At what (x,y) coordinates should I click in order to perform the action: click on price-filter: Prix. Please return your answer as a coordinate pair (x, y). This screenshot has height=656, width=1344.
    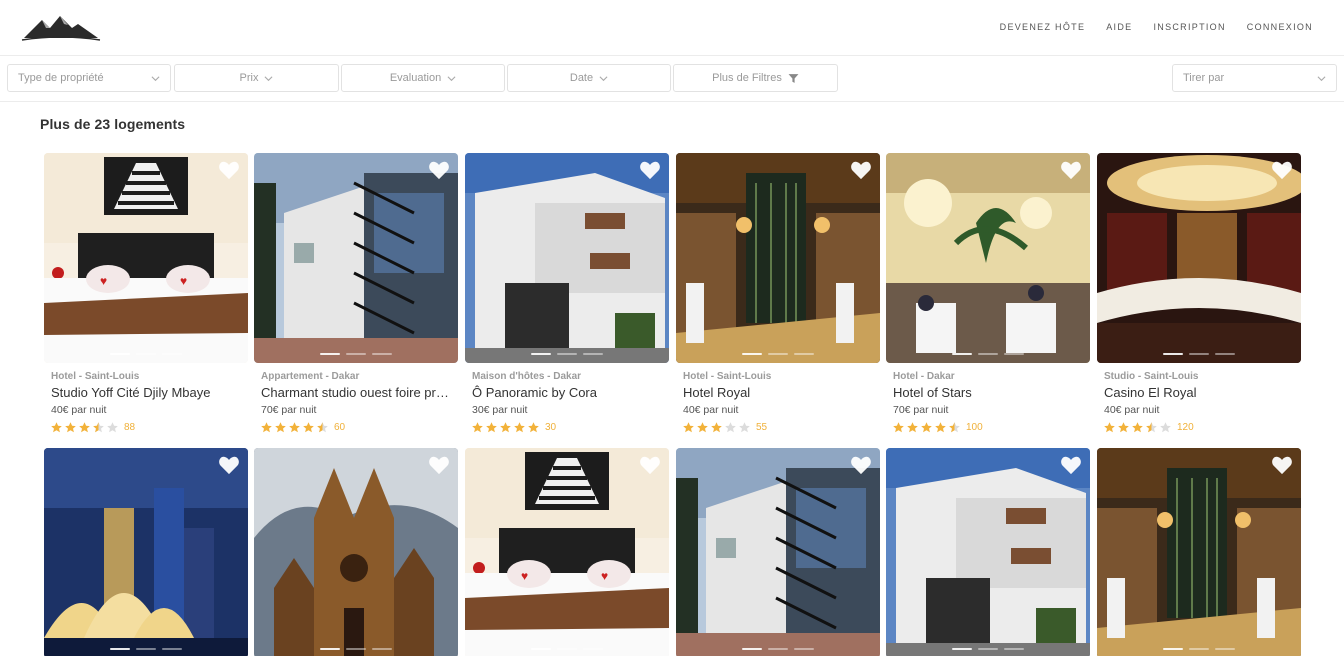
    Looking at the image, I should click on (256, 78).